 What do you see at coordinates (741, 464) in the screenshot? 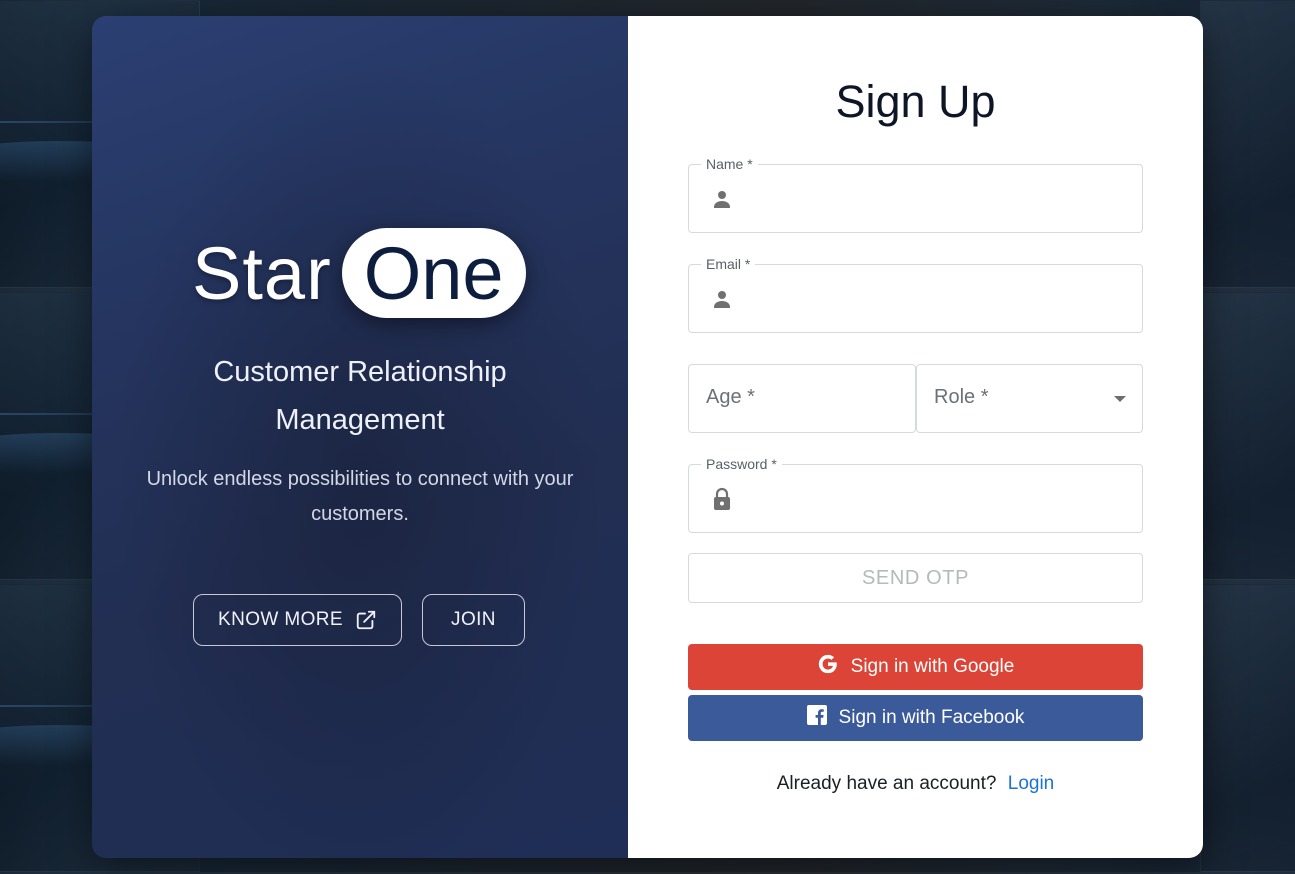
I see `password-label: Password *` at bounding box center [741, 464].